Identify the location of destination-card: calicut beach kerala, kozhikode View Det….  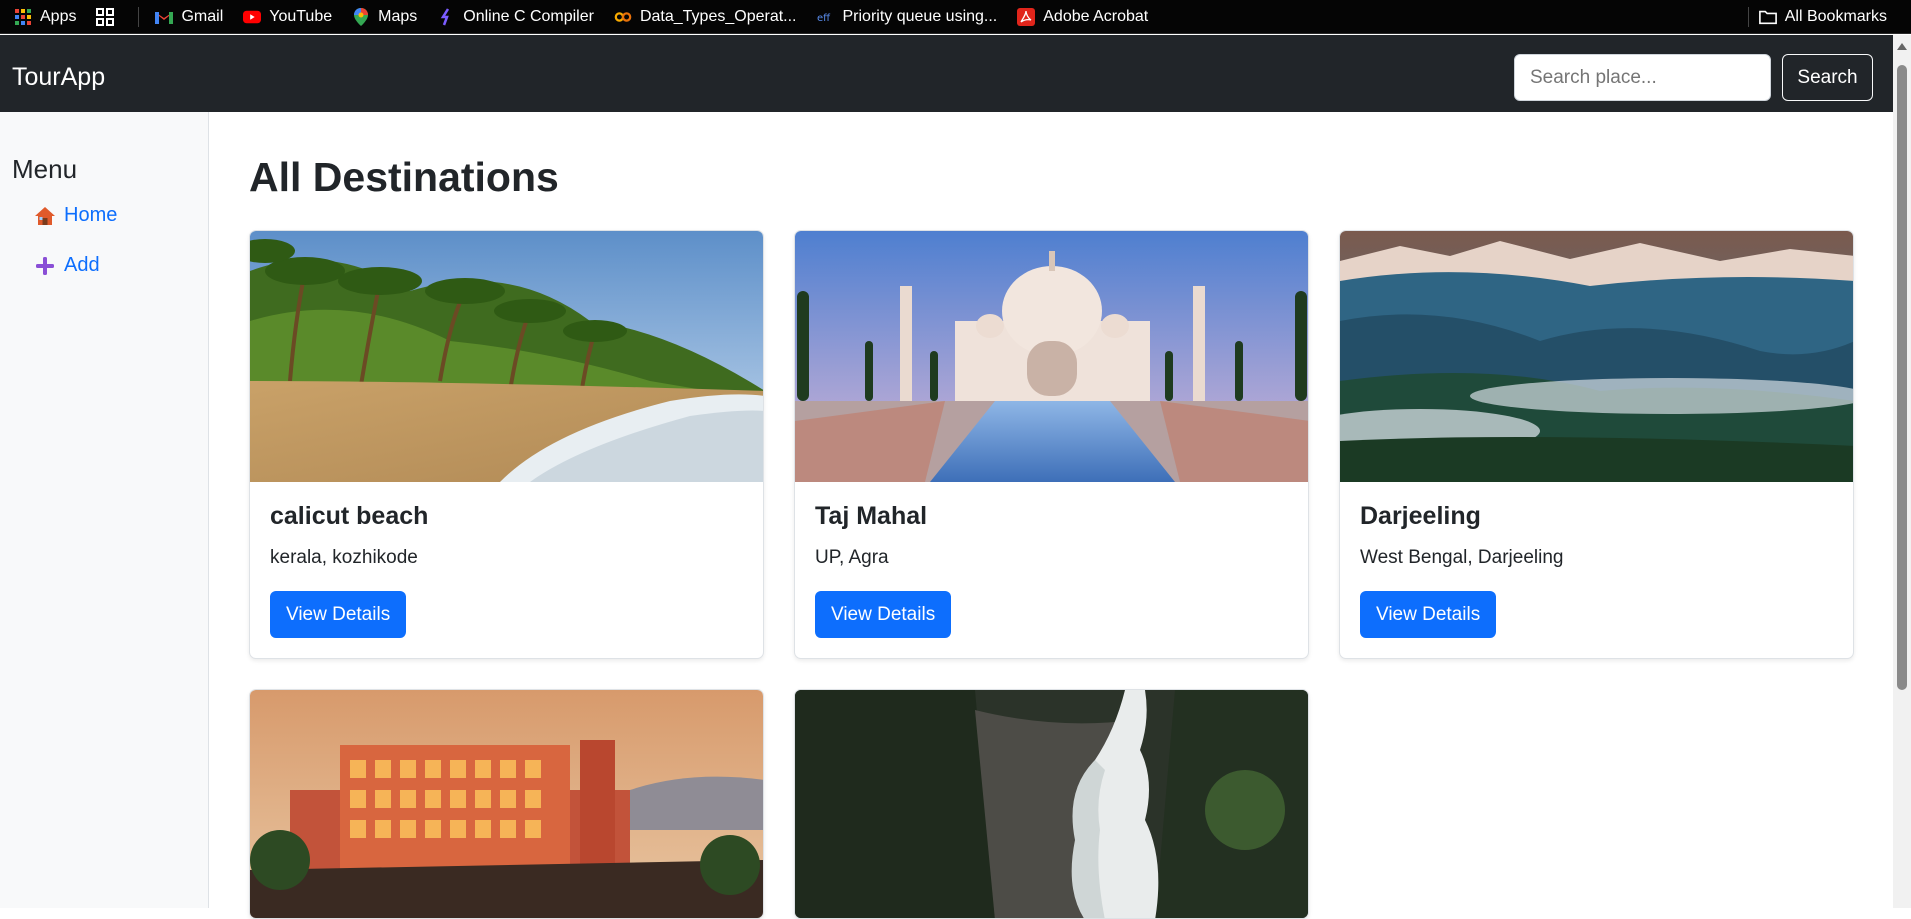
(506, 444).